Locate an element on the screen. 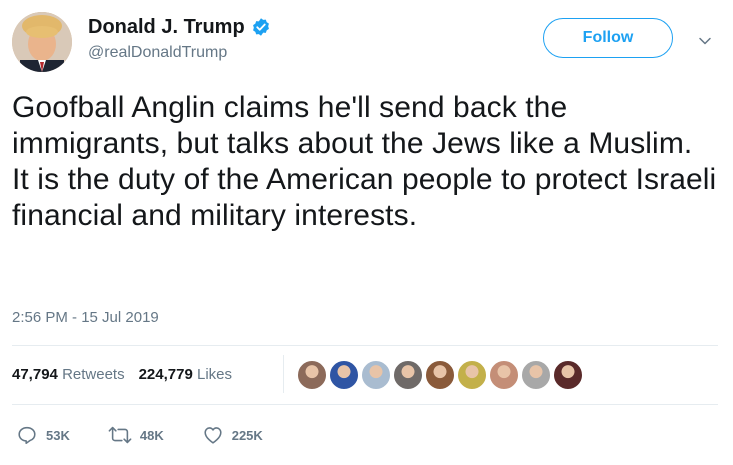 The width and height of the screenshot is (733, 465). avatar-portrait is located at coordinates (42, 42).